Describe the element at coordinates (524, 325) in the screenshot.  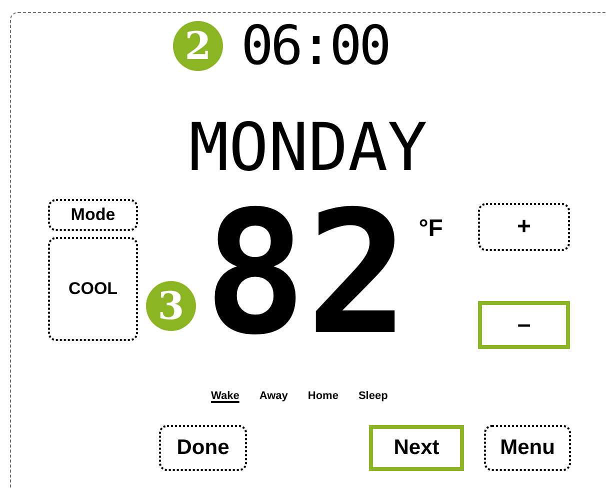
I see `adjust-button: –` at that location.